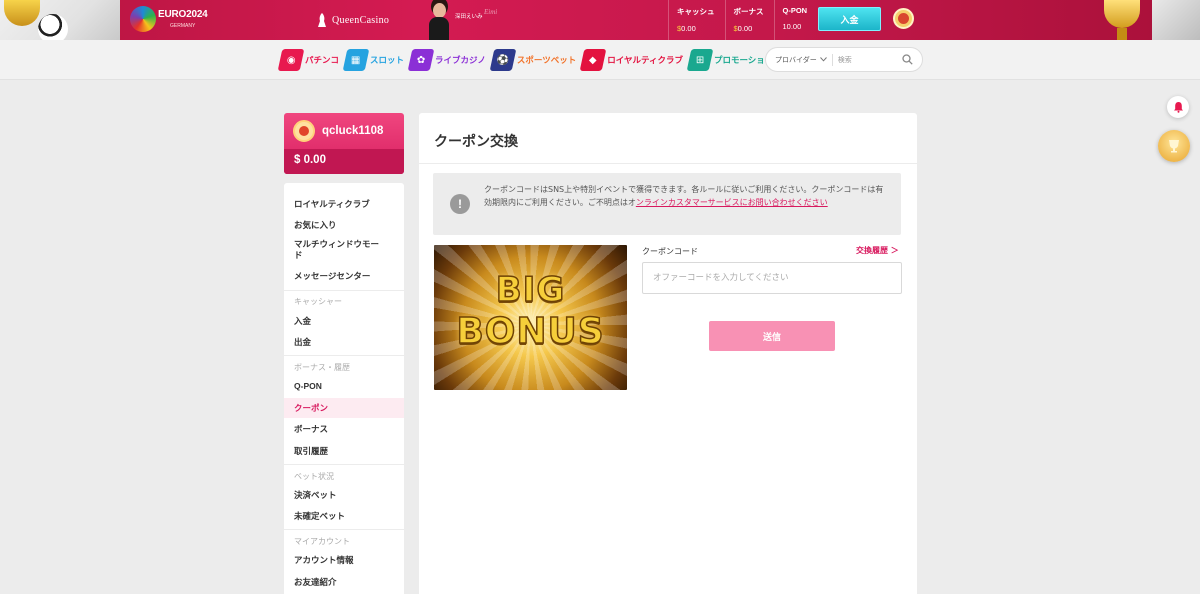 This screenshot has height=594, width=1200. I want to click on provider-label: プロバイダー, so click(796, 60).